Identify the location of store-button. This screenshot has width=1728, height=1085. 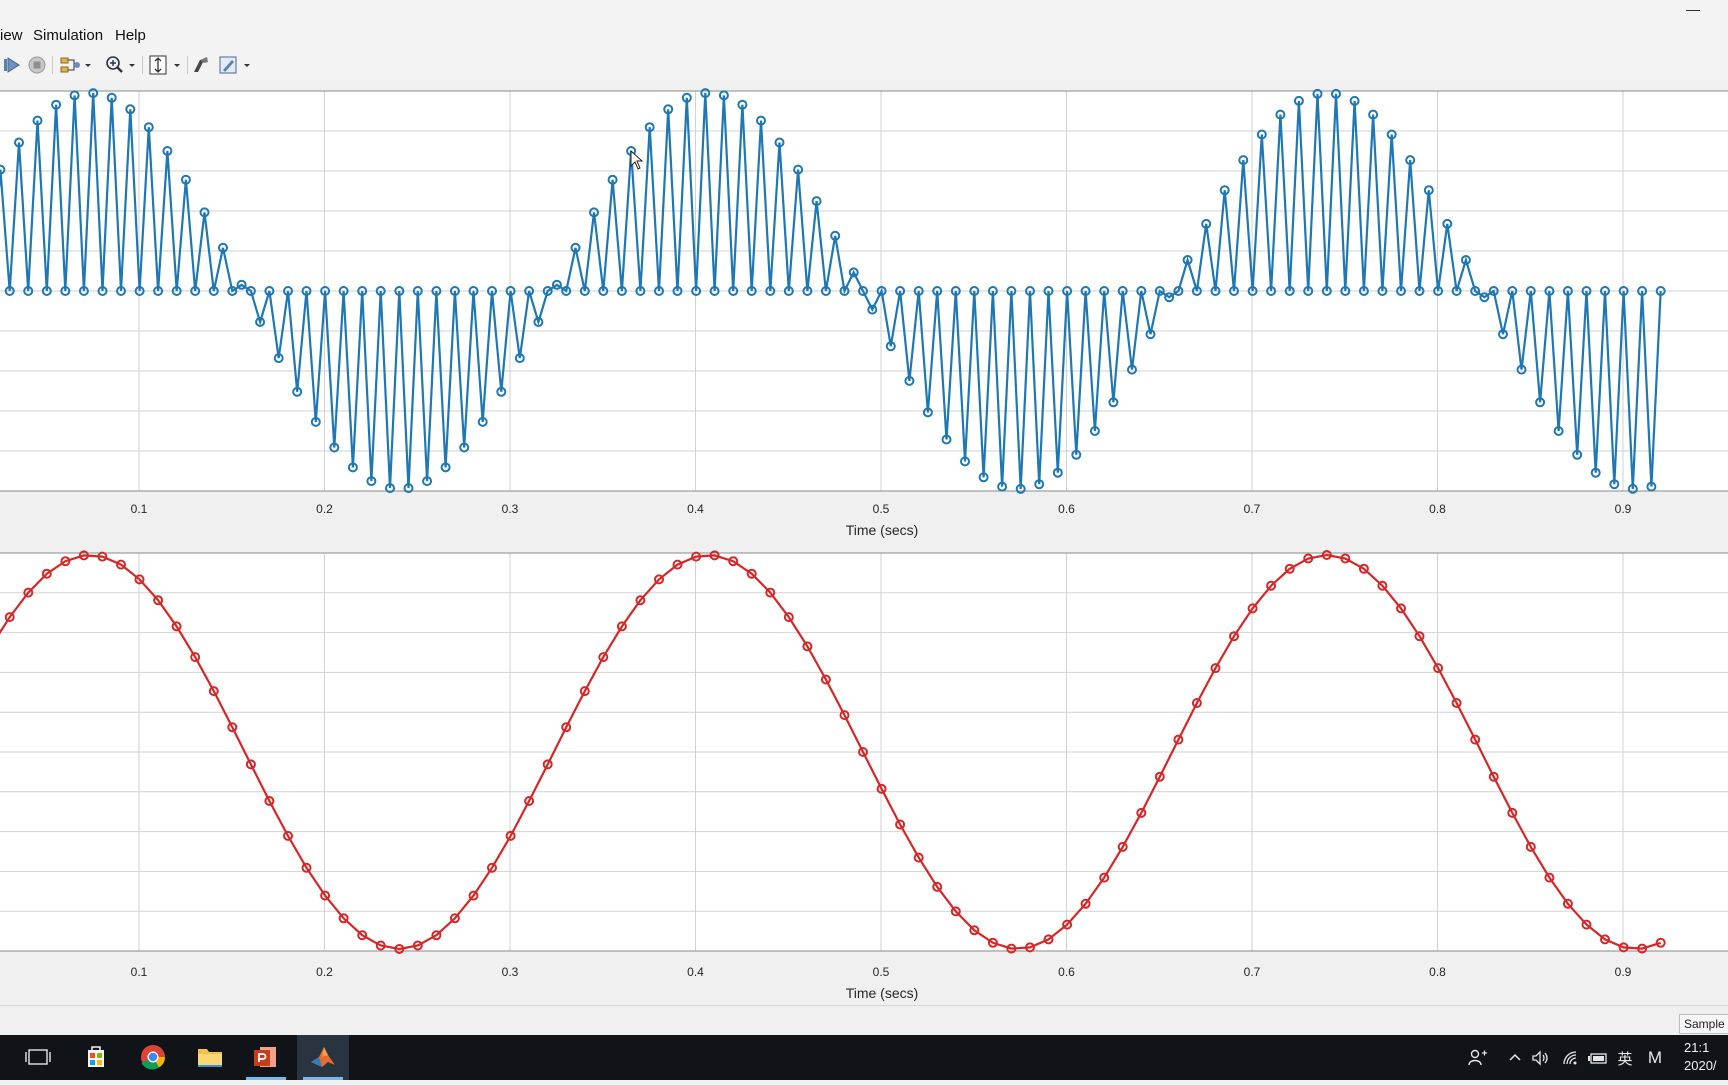
(96, 1057).